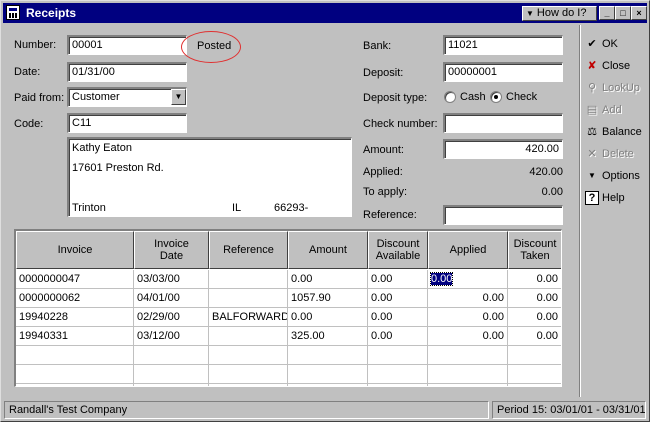 Image resolution: width=650 pixels, height=422 pixels. I want to click on cell-invoice: 0000000062, so click(75, 298).